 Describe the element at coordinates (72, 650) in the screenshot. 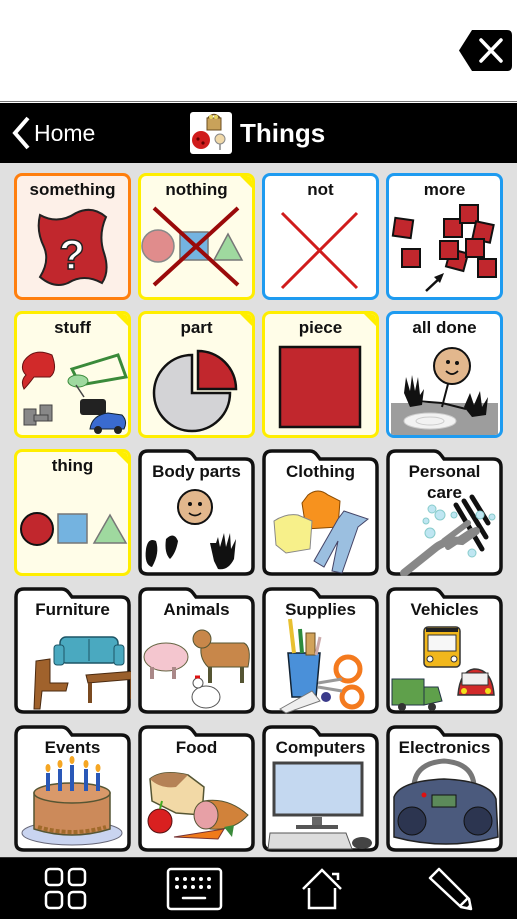

I see `tile-furniture: Furniture` at that location.